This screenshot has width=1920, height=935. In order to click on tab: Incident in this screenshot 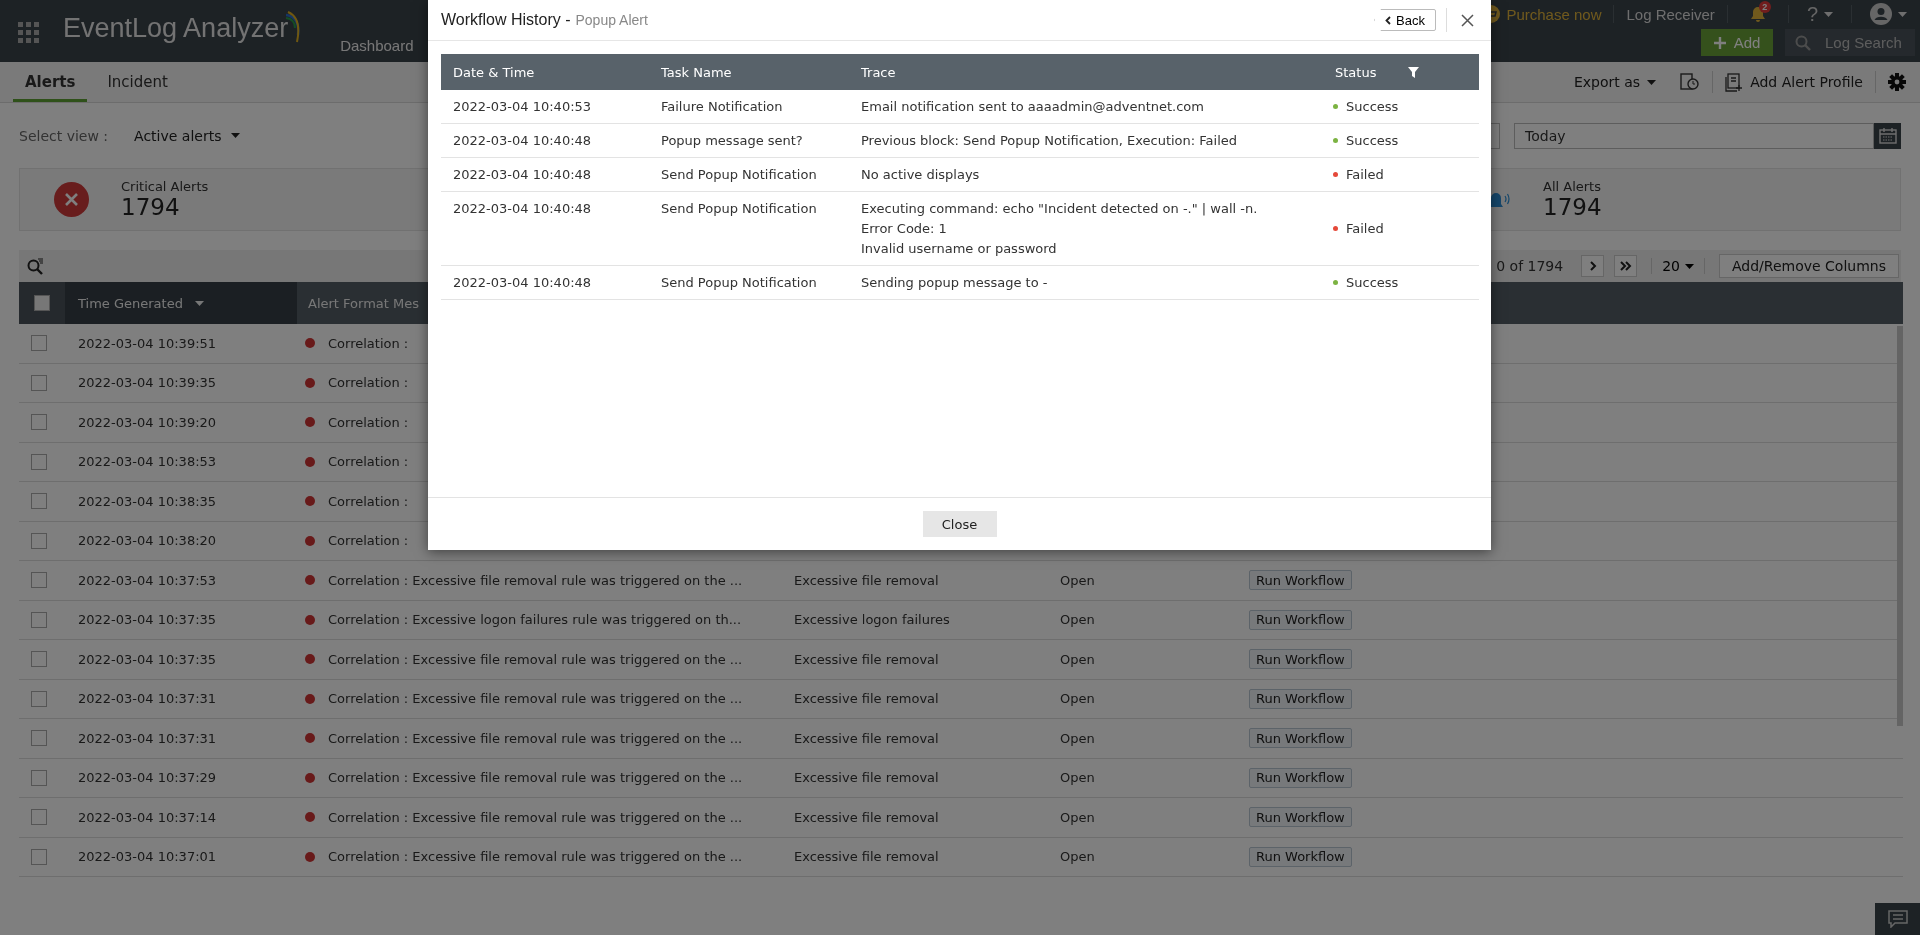, I will do `click(137, 82)`.